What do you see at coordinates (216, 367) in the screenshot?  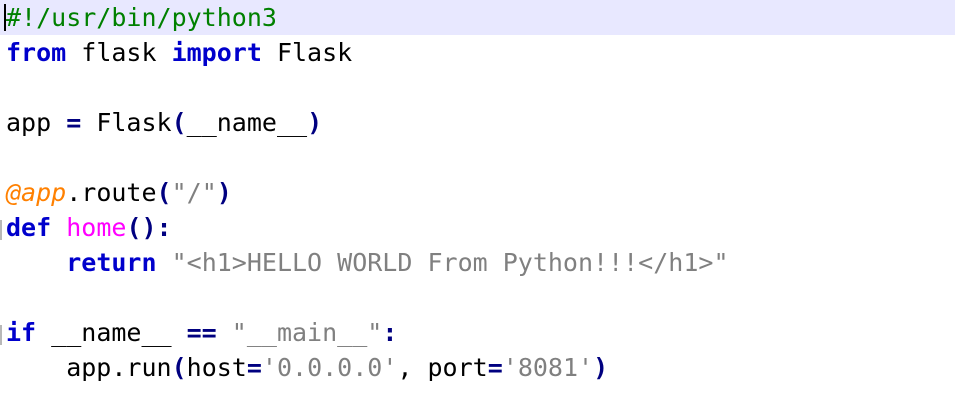 I see `code-token-default: host` at bounding box center [216, 367].